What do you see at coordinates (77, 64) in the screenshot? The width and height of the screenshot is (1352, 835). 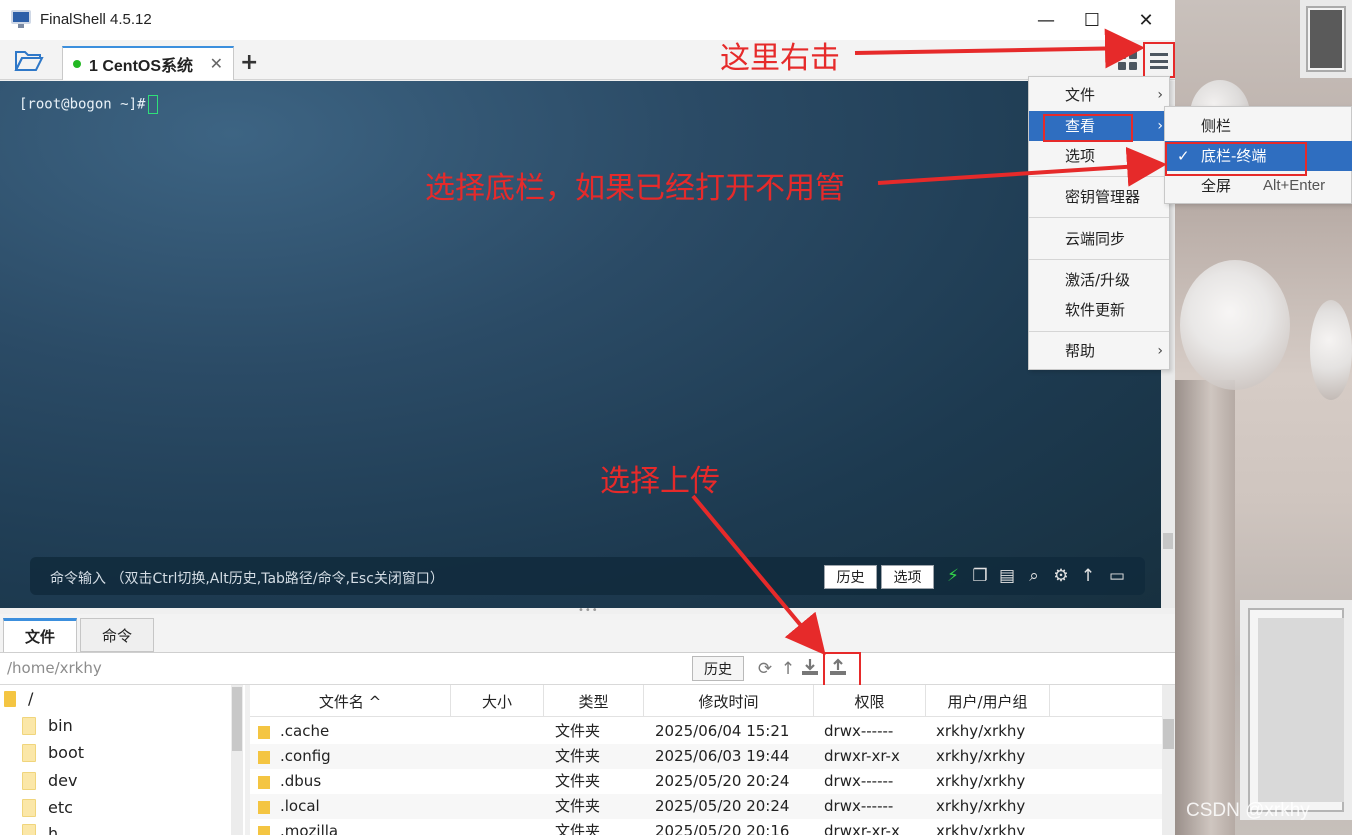 I see `connected-status-dot` at bounding box center [77, 64].